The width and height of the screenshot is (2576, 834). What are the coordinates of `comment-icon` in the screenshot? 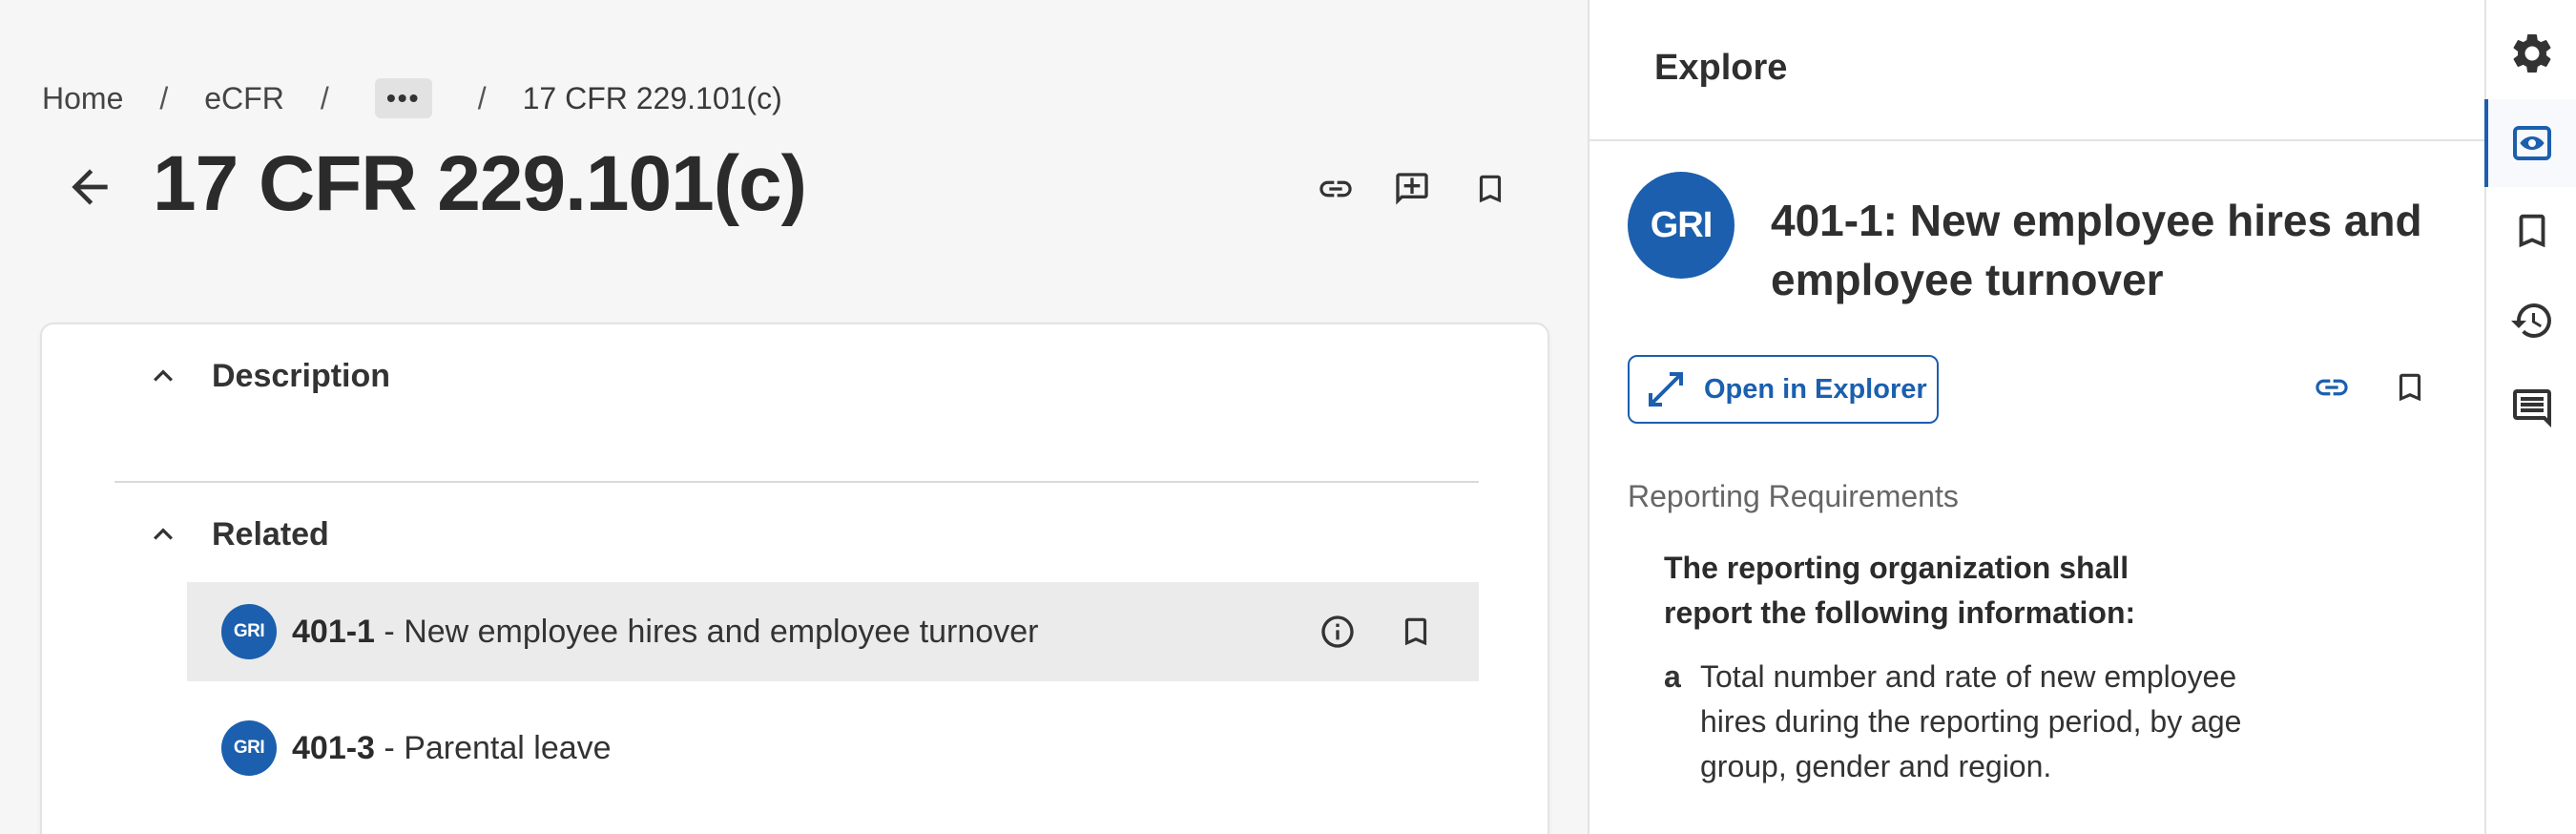 It's located at (2532, 408).